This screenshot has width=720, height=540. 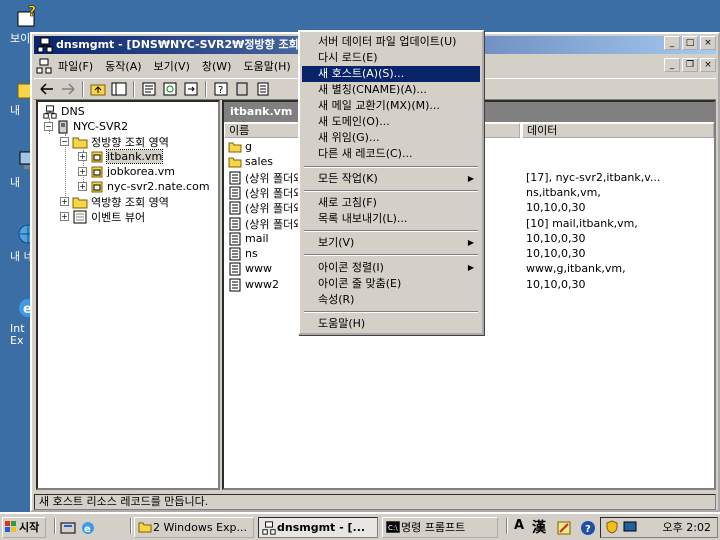 What do you see at coordinates (391, 42) in the screenshot?
I see `menu-item-update-data-file: 서버 데이터 파일 업데이트(U)` at bounding box center [391, 42].